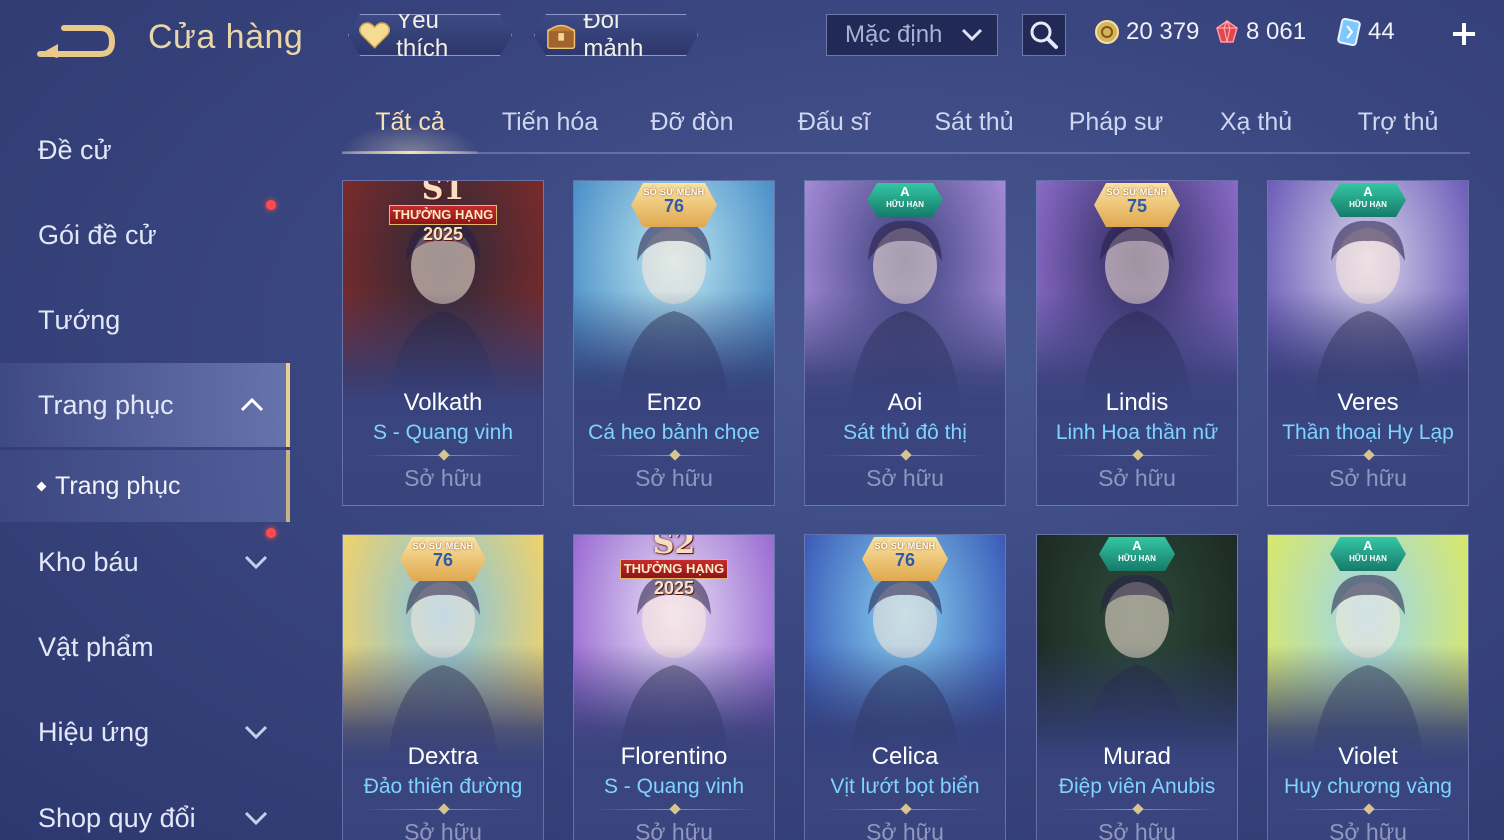 This screenshot has width=1504, height=840. I want to click on fate-number-badge: SỐ SỨ MỆNH 75, so click(1137, 205).